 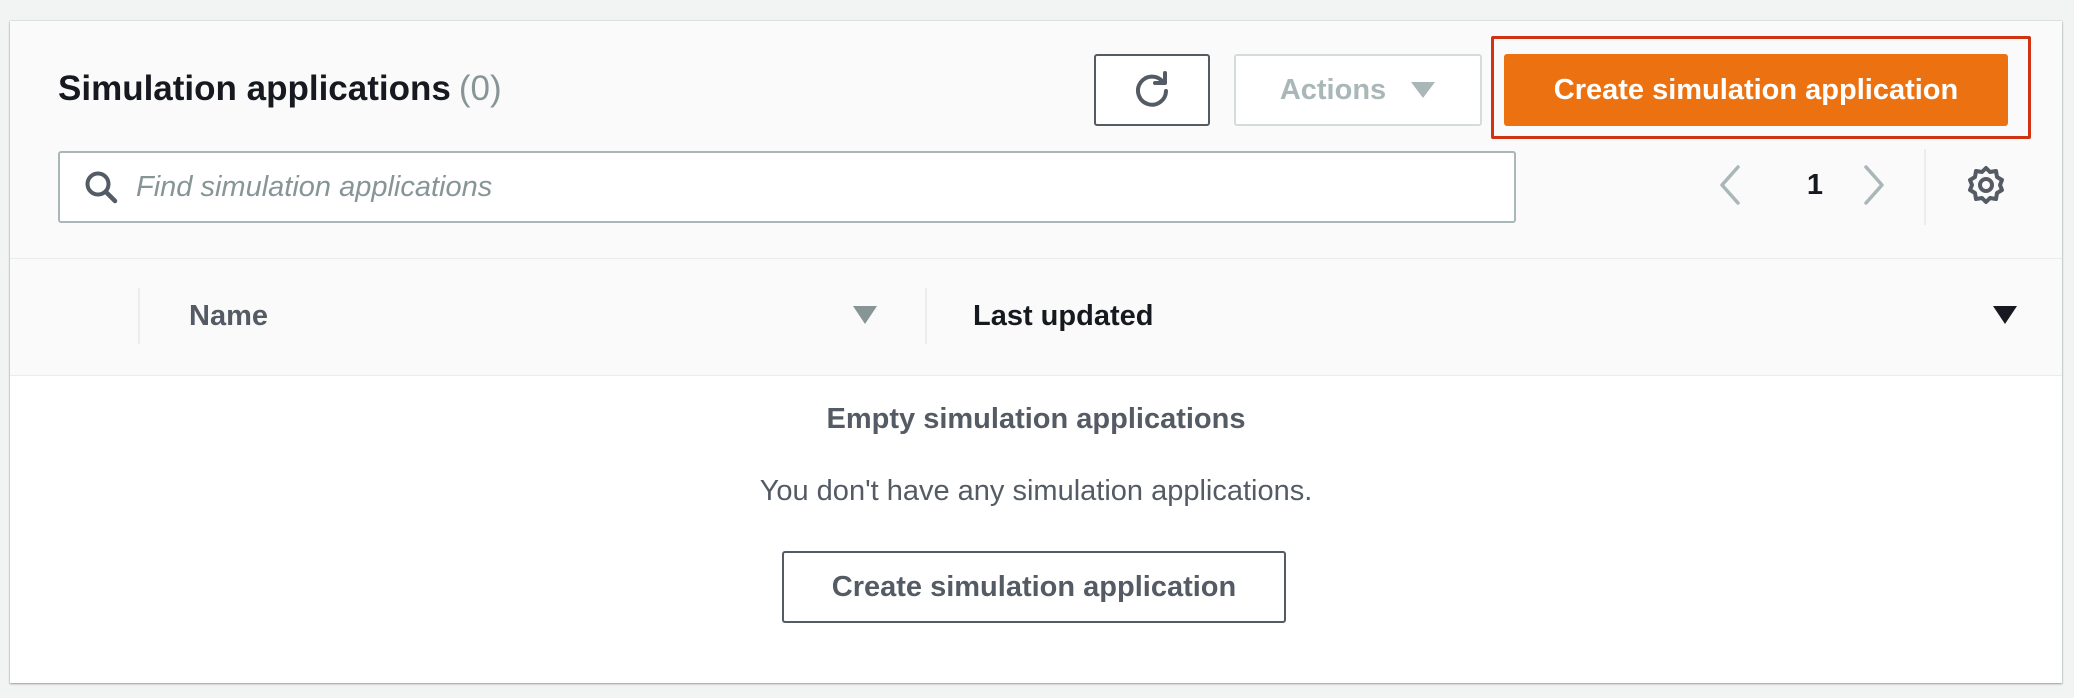 What do you see at coordinates (1730, 185) in the screenshot?
I see `previous-page-icon` at bounding box center [1730, 185].